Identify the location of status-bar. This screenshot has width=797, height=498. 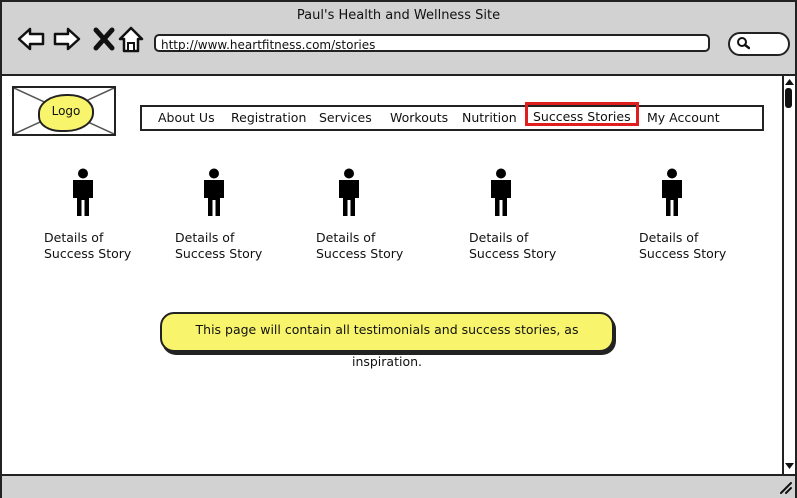
(398, 486).